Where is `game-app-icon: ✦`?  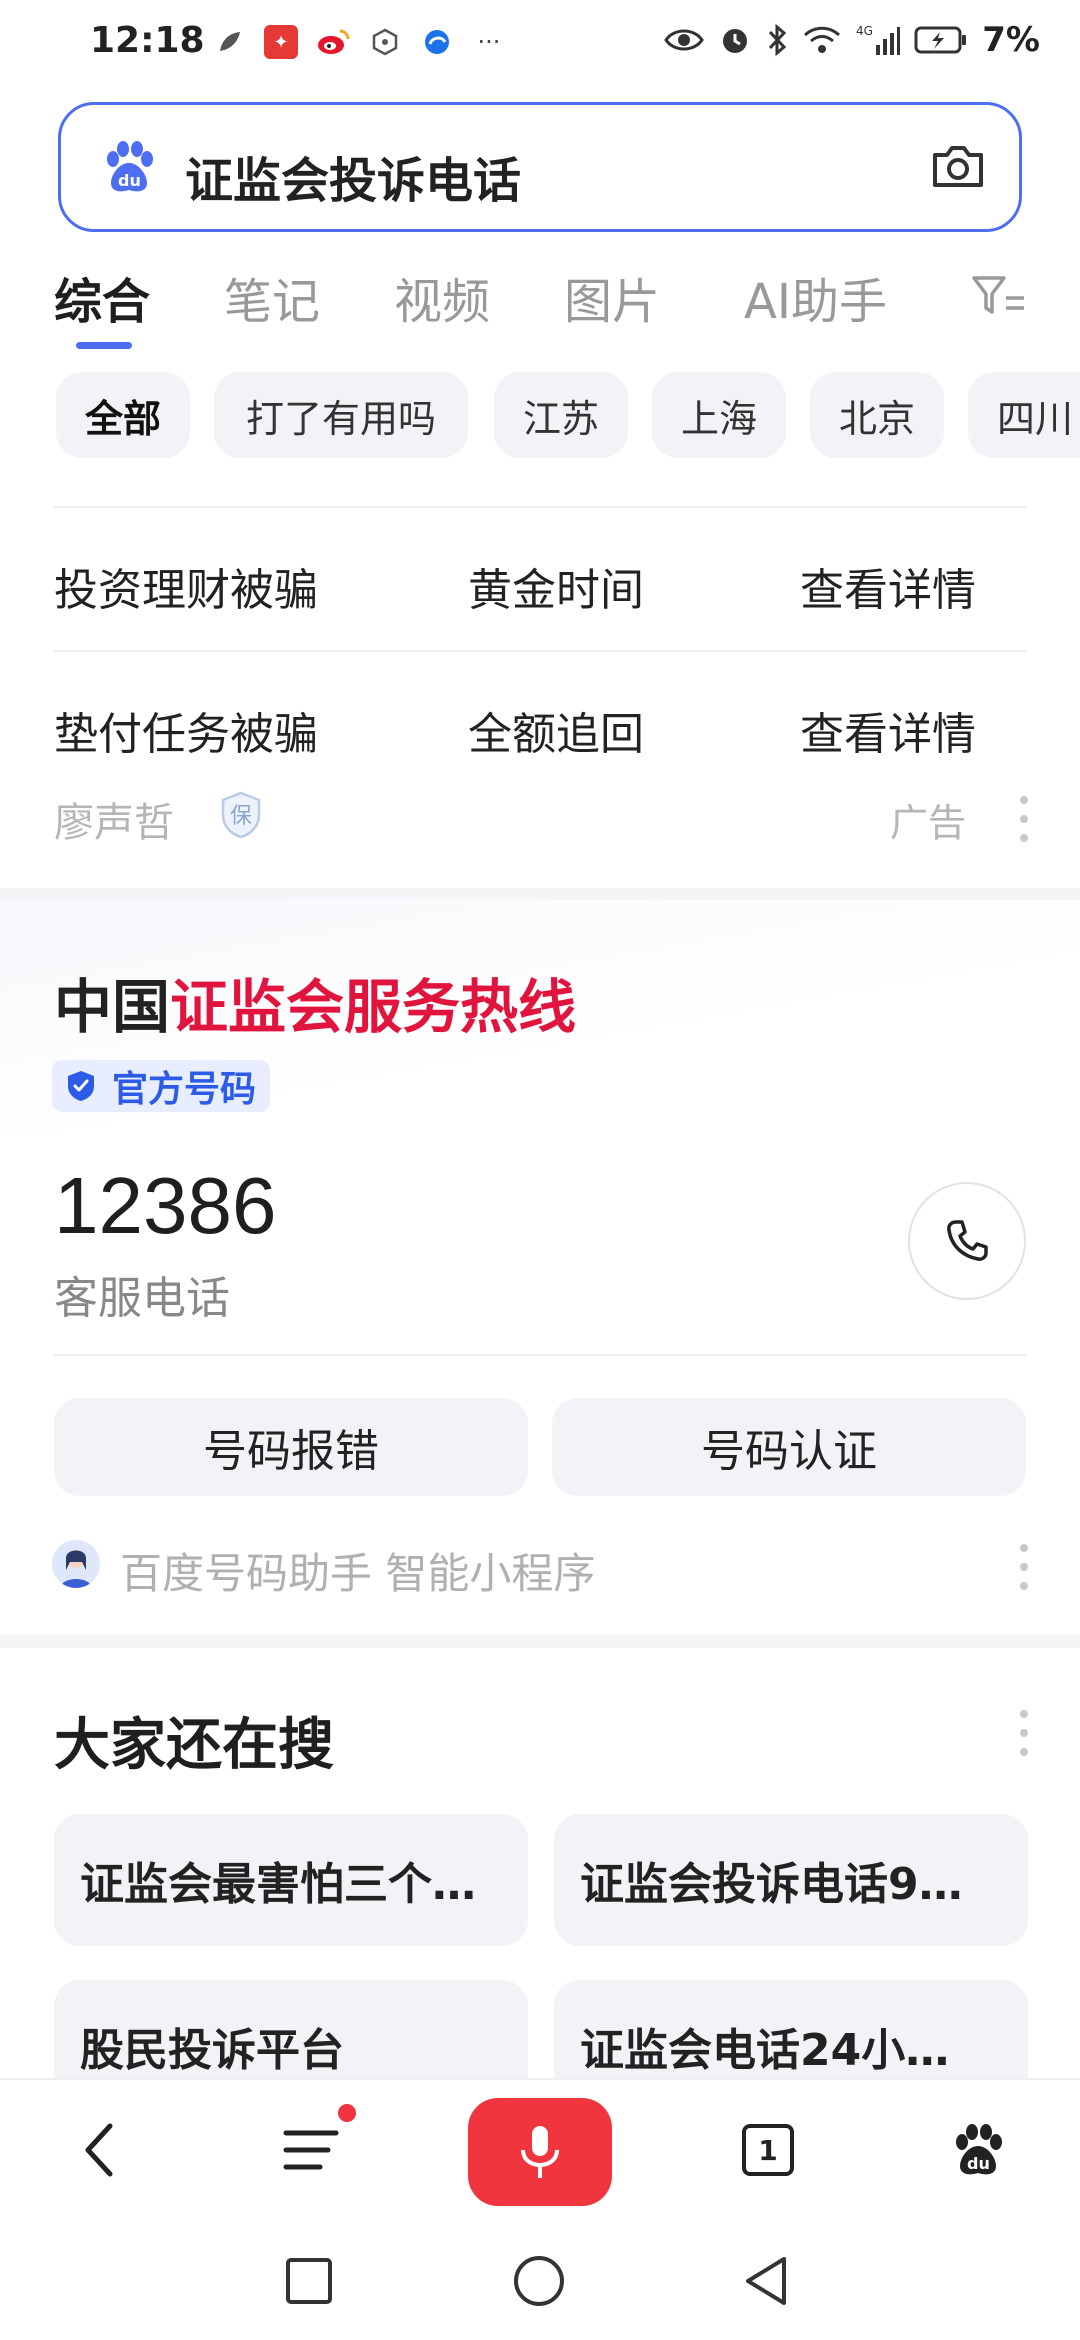 game-app-icon: ✦ is located at coordinates (281, 42).